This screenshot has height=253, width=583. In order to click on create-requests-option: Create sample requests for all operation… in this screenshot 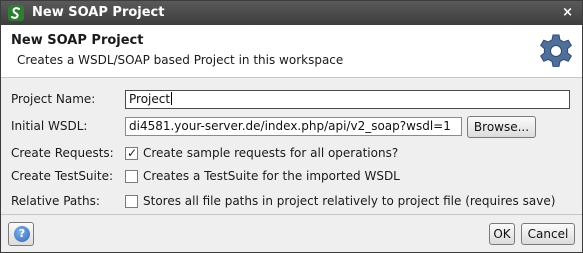, I will do `click(270, 153)`.